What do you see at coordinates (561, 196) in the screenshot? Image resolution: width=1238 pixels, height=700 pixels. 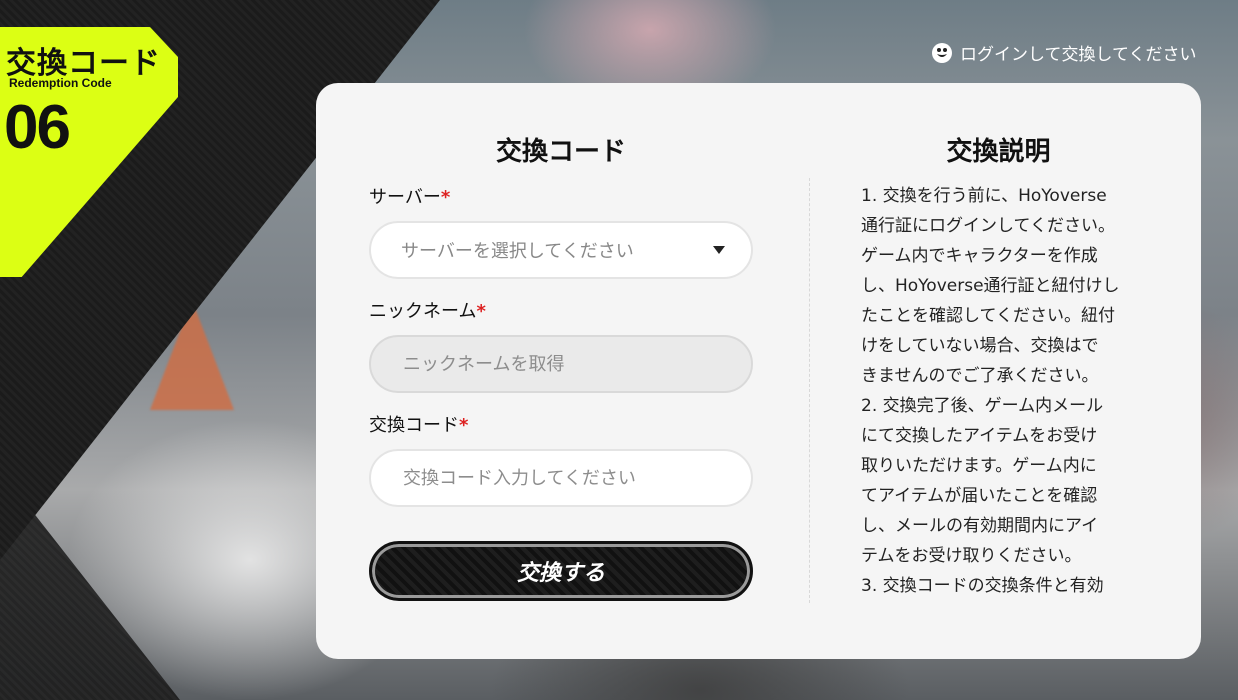 I see `server-label: サーバー*` at bounding box center [561, 196].